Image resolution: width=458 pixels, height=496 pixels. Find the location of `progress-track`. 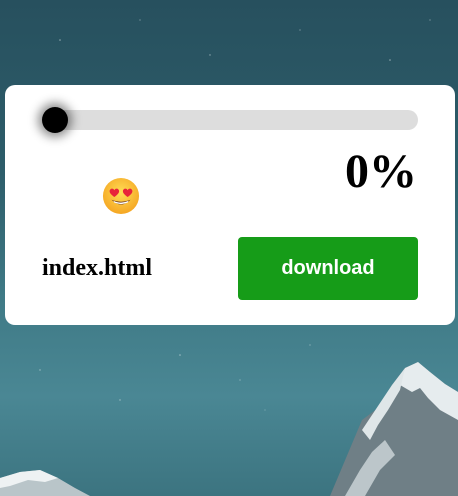

progress-track is located at coordinates (234, 120).